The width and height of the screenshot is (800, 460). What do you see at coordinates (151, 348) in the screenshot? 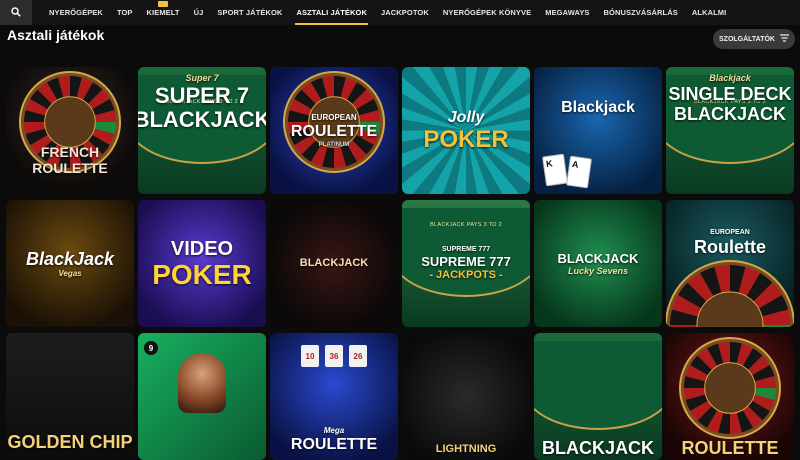
I see `live-badge: 9` at bounding box center [151, 348].